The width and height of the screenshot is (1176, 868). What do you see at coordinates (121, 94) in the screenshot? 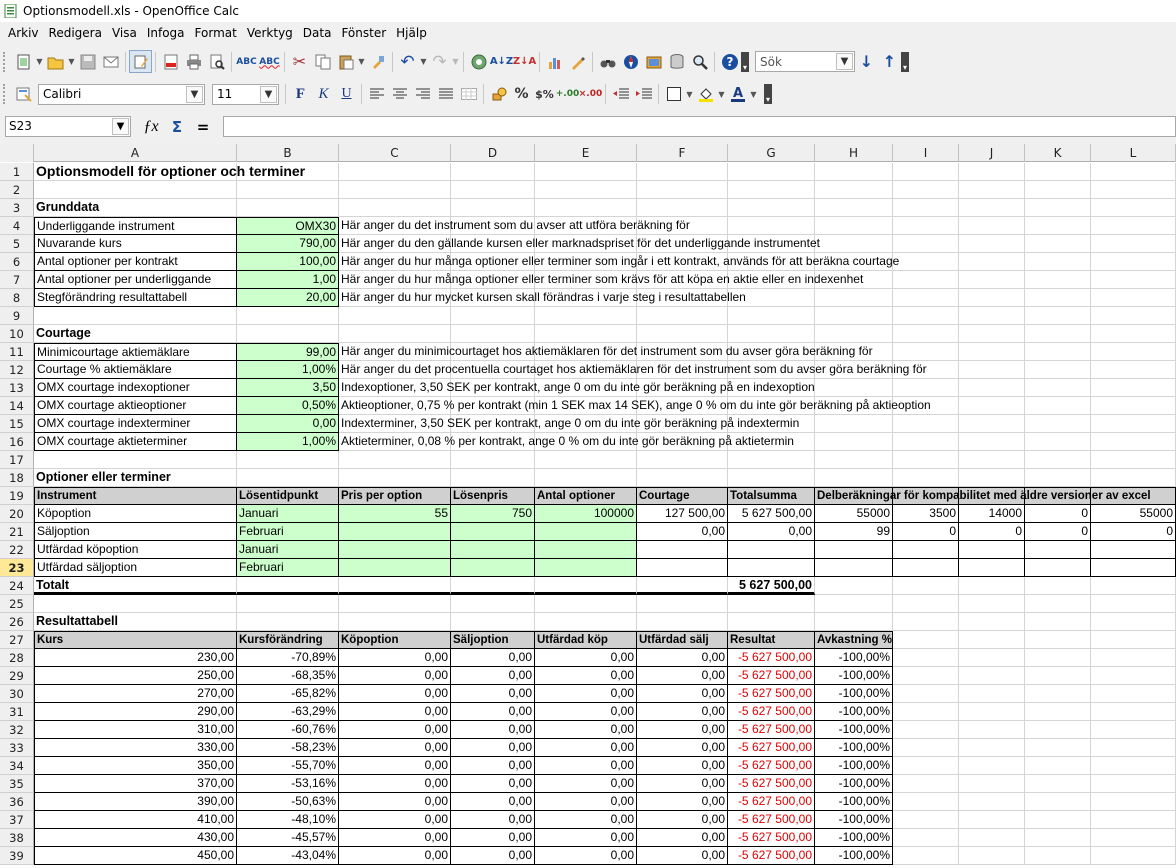
I see `font-name-select: Calibri ▼` at bounding box center [121, 94].